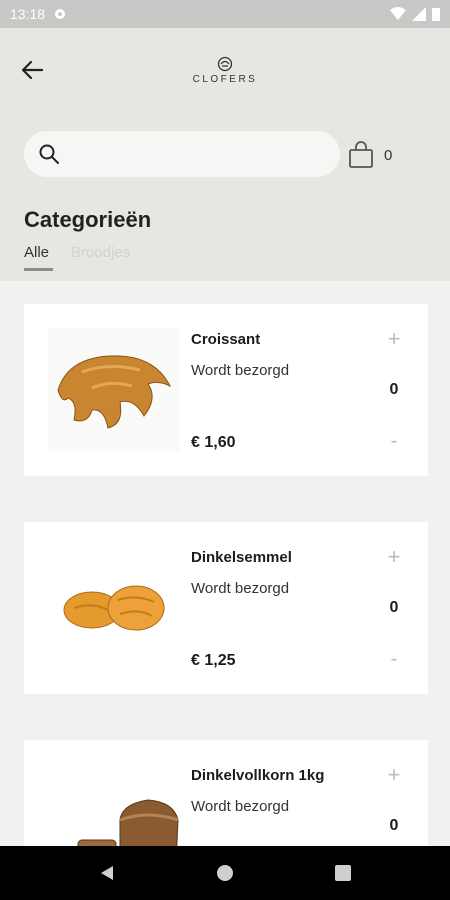  I want to click on nav-back-icon, so click(107, 873).